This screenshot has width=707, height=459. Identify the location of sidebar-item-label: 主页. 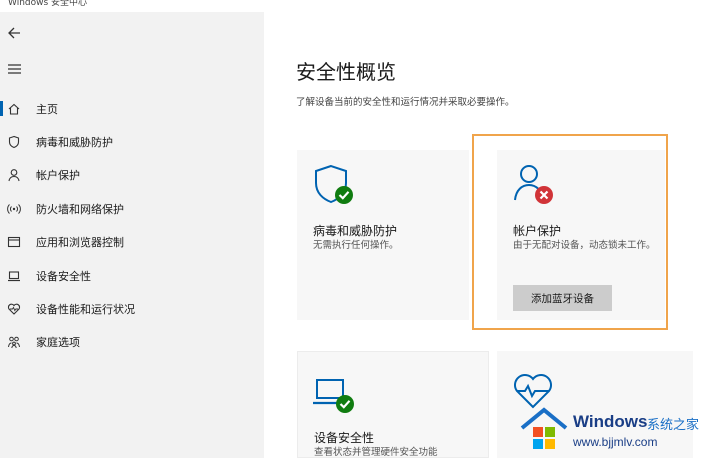
(47, 109).